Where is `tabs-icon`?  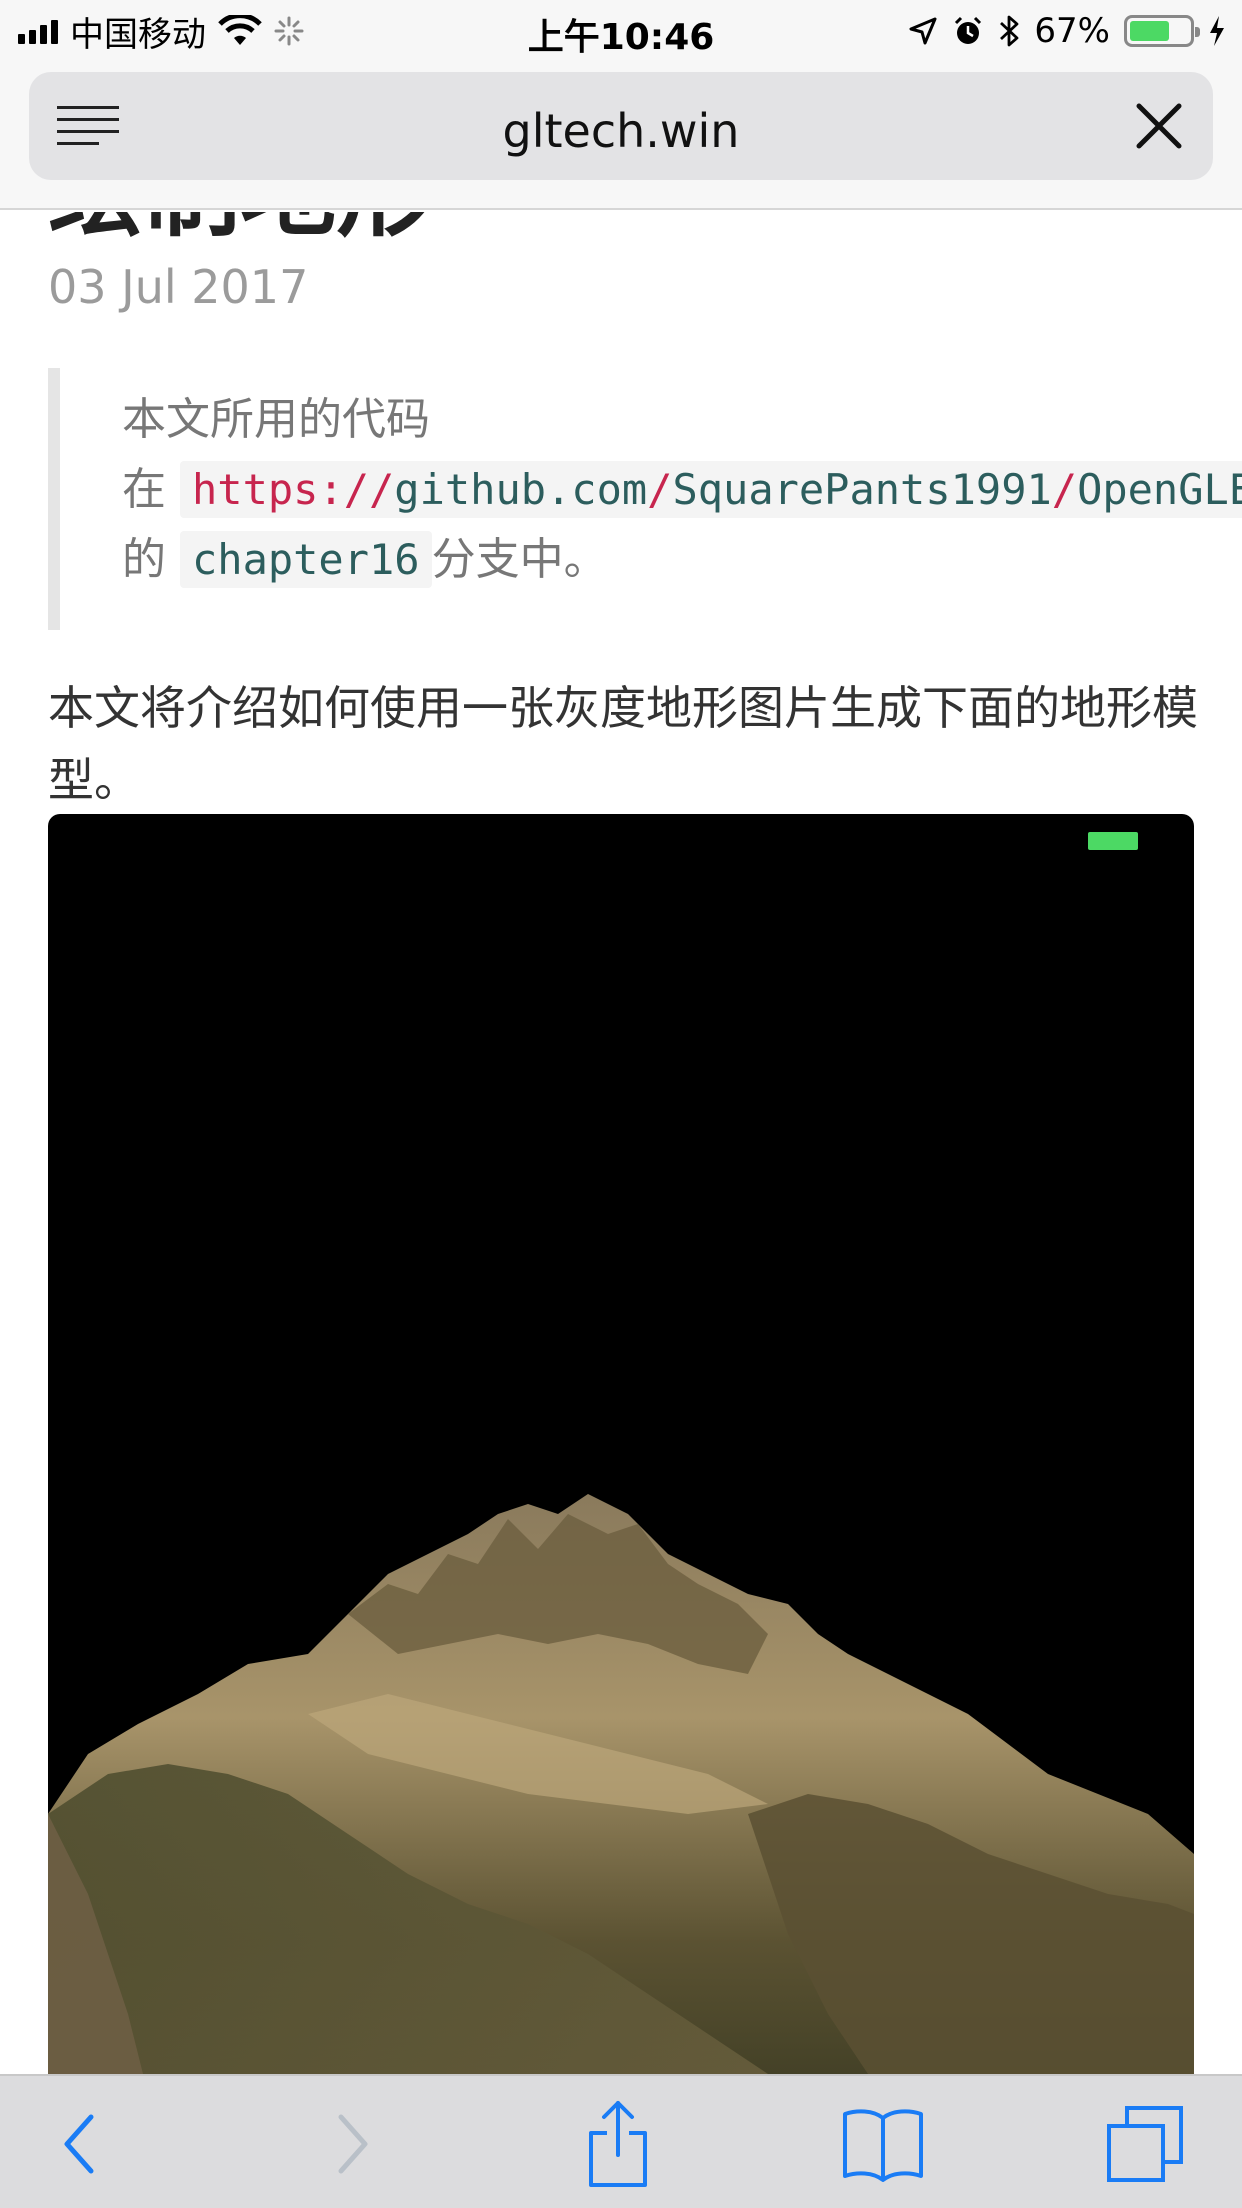
tabs-icon is located at coordinates (1145, 2144).